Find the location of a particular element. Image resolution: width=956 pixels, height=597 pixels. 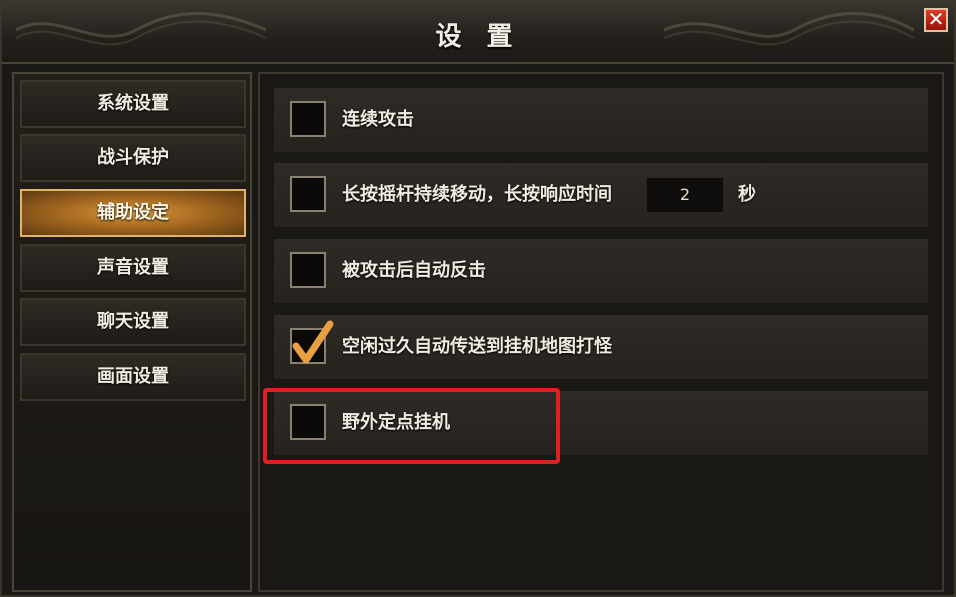

checkmark-icon is located at coordinates (313, 342).